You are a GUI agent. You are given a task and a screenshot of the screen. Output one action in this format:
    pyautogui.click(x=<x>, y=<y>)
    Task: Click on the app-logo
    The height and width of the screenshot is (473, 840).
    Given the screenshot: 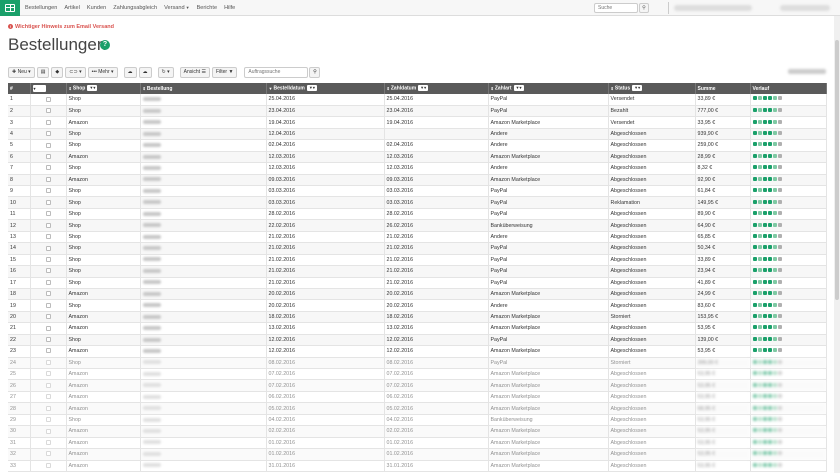 What is the action you would take?
    pyautogui.click(x=10, y=8)
    